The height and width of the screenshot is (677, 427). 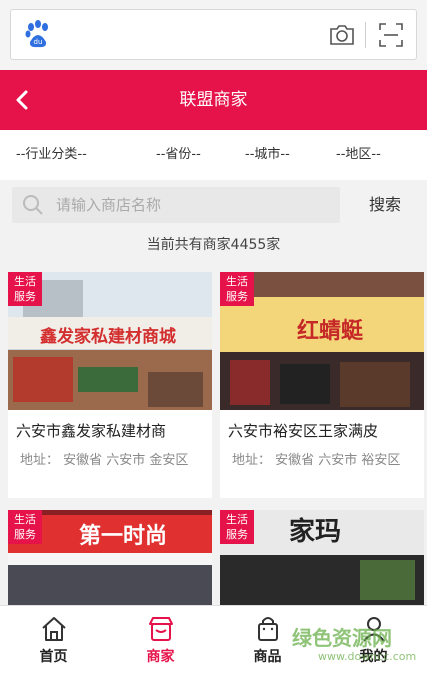 What do you see at coordinates (267, 155) in the screenshot?
I see `city-filter: --城市--` at bounding box center [267, 155].